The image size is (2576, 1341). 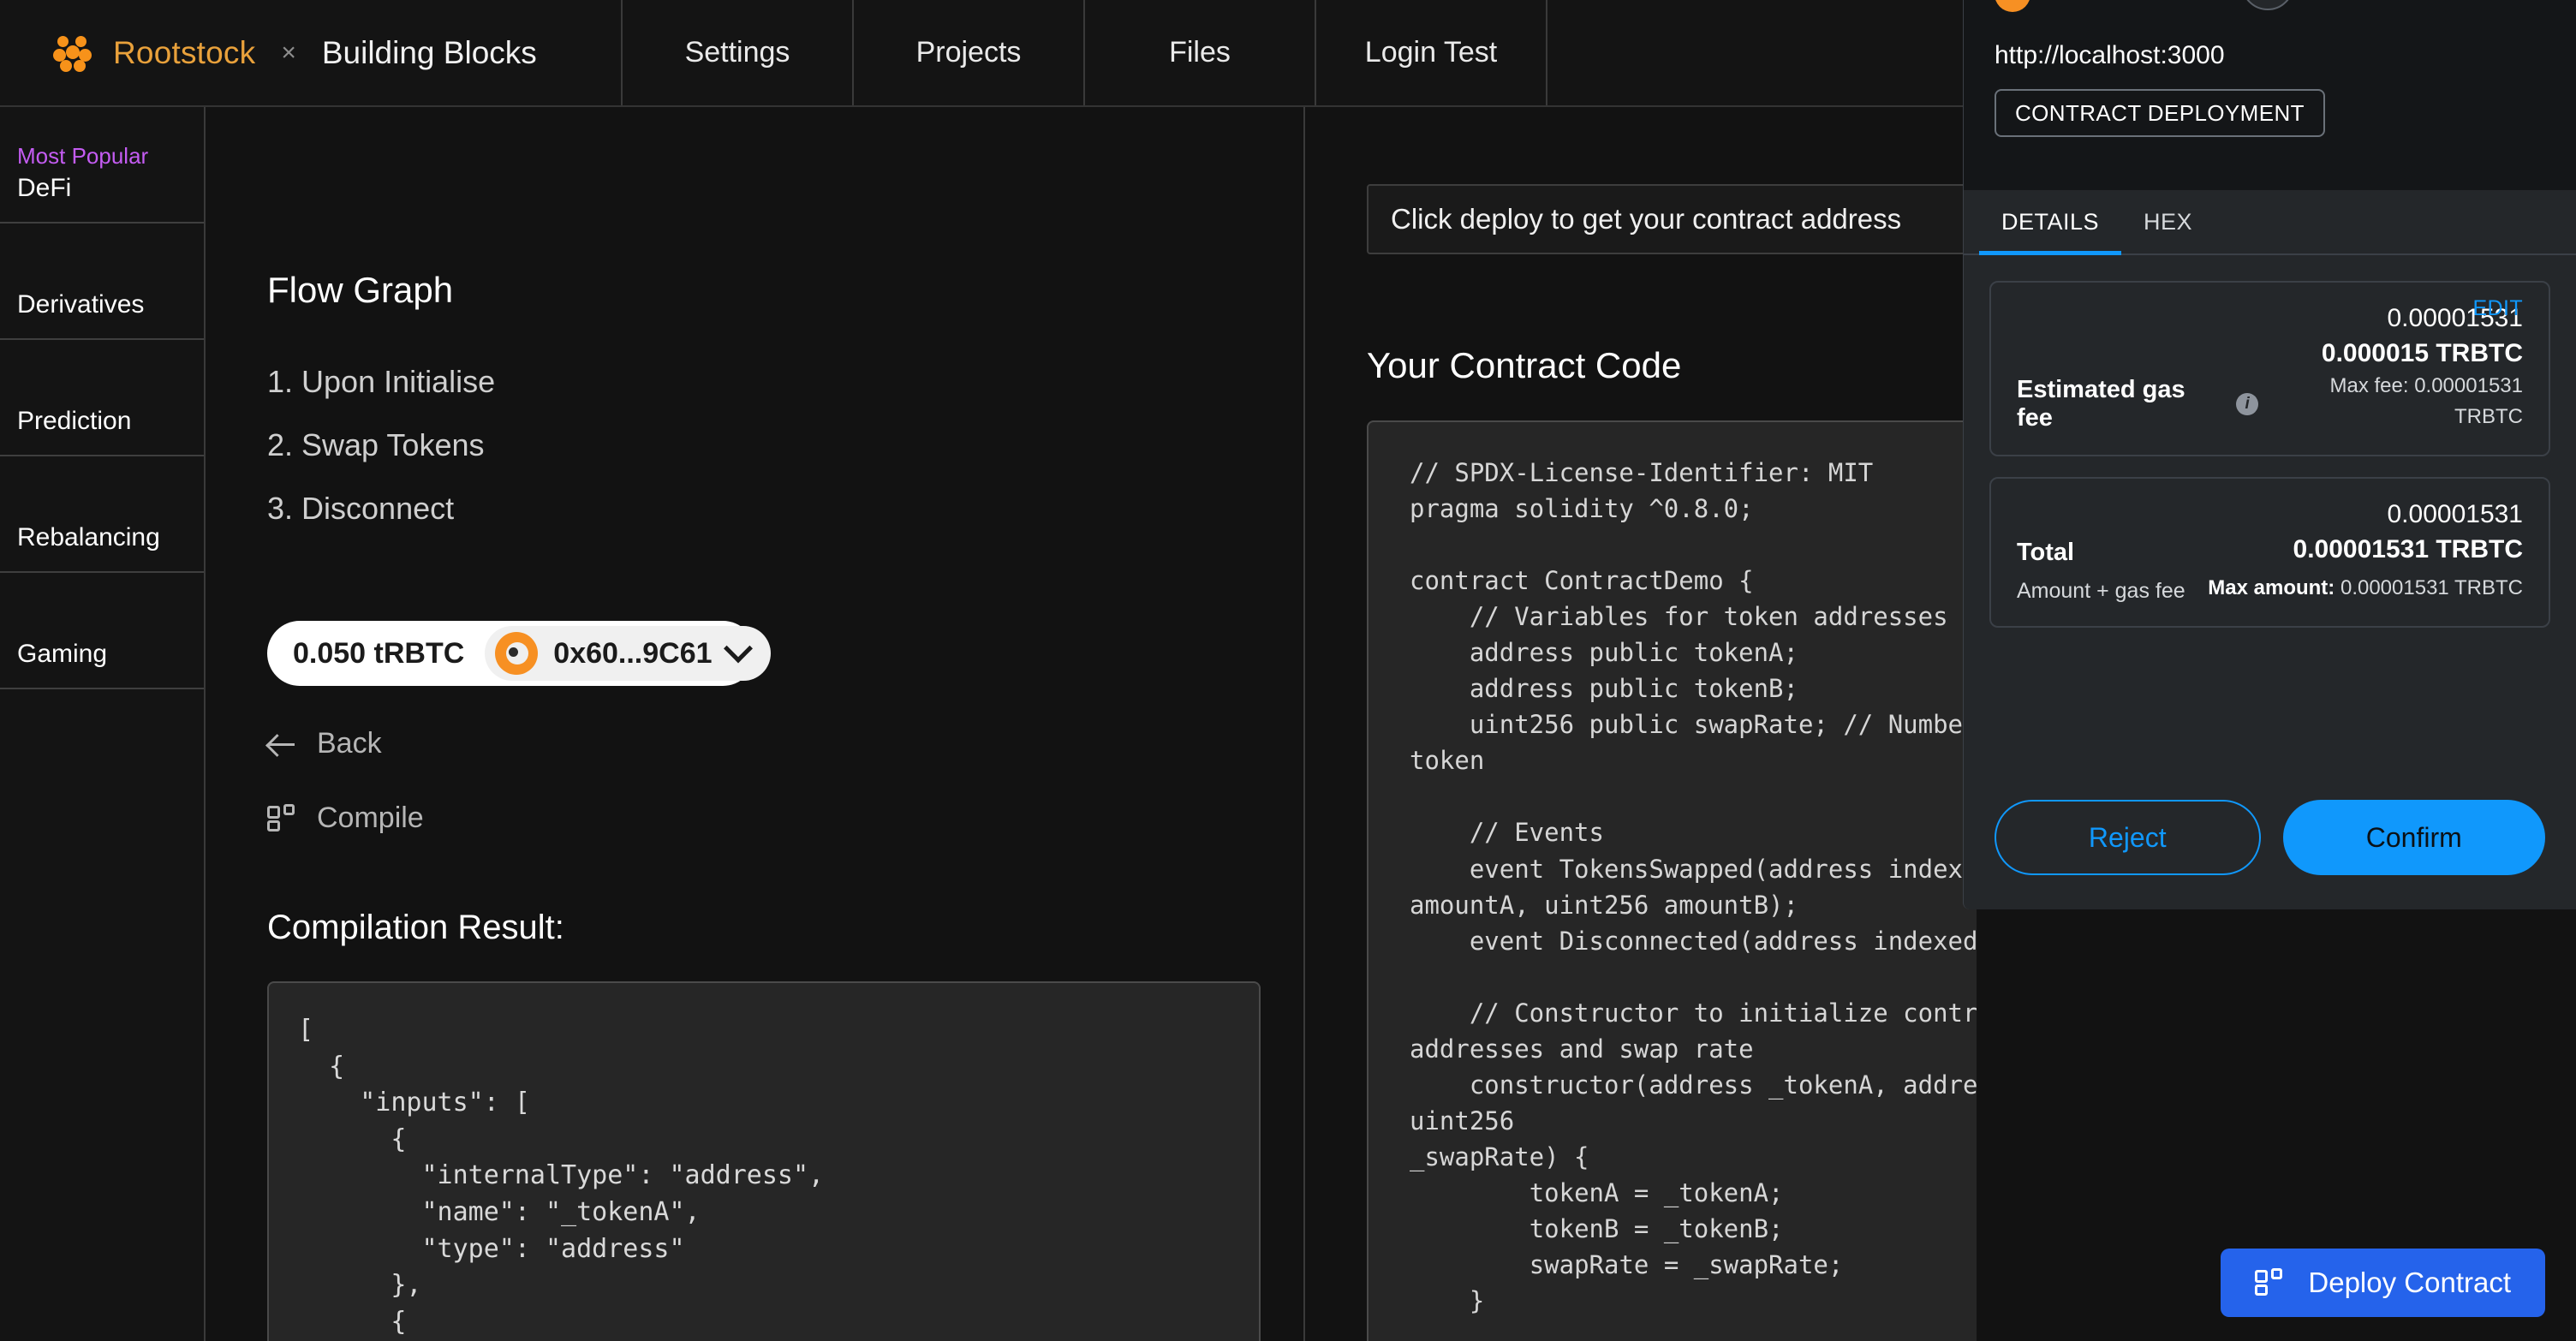 What do you see at coordinates (102, 515) in the screenshot?
I see `sidebar-item-rebalancing: Rebalancing` at bounding box center [102, 515].